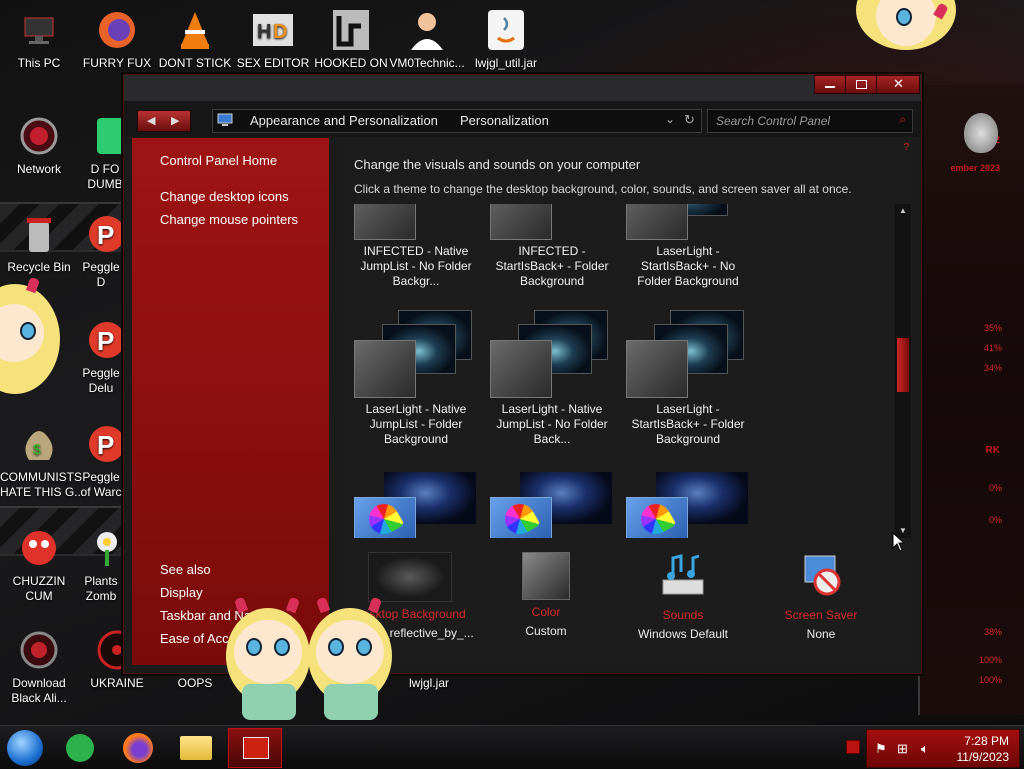 Image resolution: width=1024 pixels, height=769 pixels. I want to click on desktop-icon-chuzzin: CHUZZIN CUM, so click(39, 565).